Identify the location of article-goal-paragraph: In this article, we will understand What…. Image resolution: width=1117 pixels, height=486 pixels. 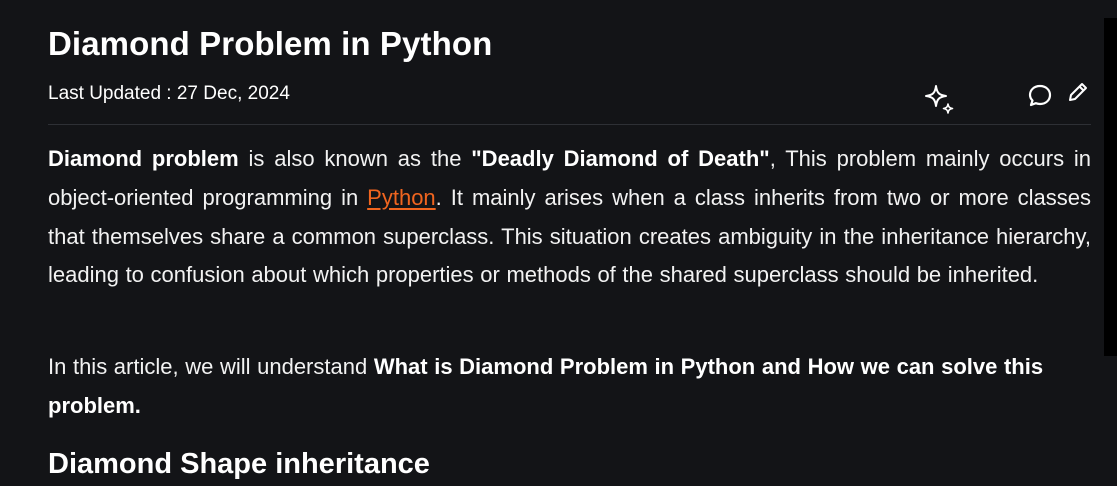
(569, 387).